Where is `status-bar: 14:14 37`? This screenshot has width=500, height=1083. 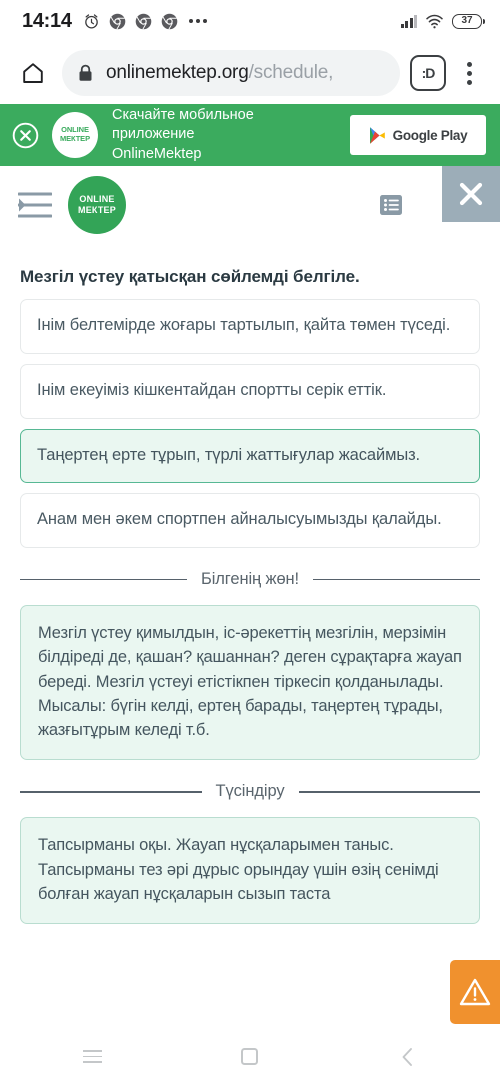 status-bar: 14:14 37 is located at coordinates (250, 21).